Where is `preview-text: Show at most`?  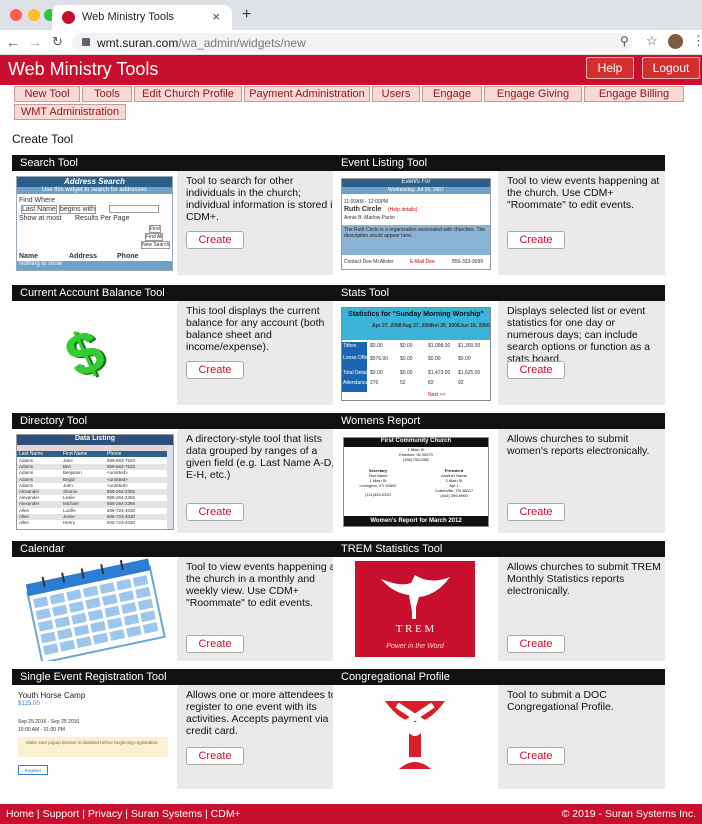 preview-text: Show at most is located at coordinates (40, 218).